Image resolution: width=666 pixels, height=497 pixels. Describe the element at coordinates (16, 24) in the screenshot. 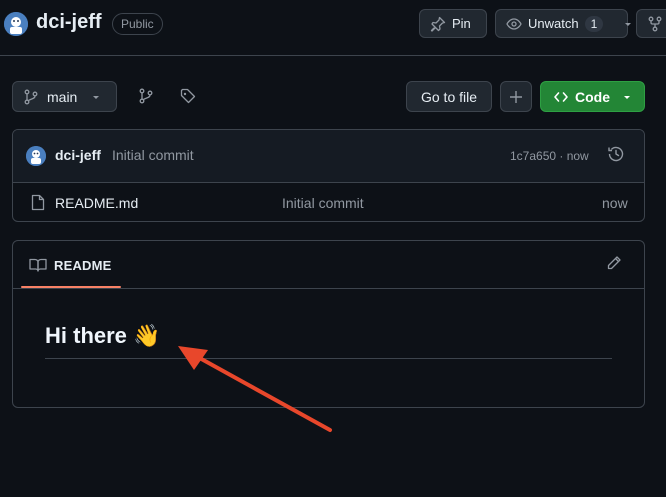

I see `repo-owner-avatar` at that location.